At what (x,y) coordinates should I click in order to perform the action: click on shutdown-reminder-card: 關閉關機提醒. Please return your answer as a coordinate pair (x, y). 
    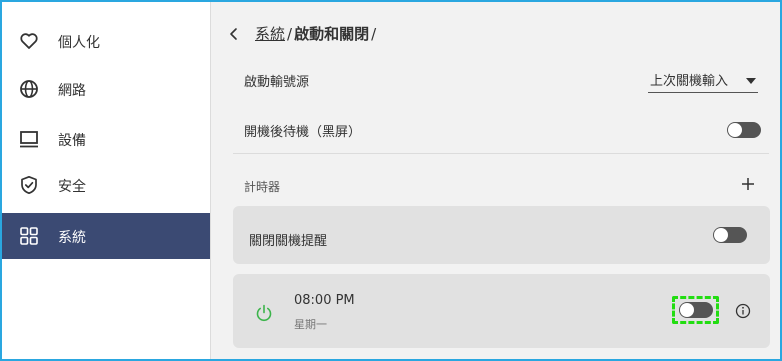
    Looking at the image, I should click on (501, 235).